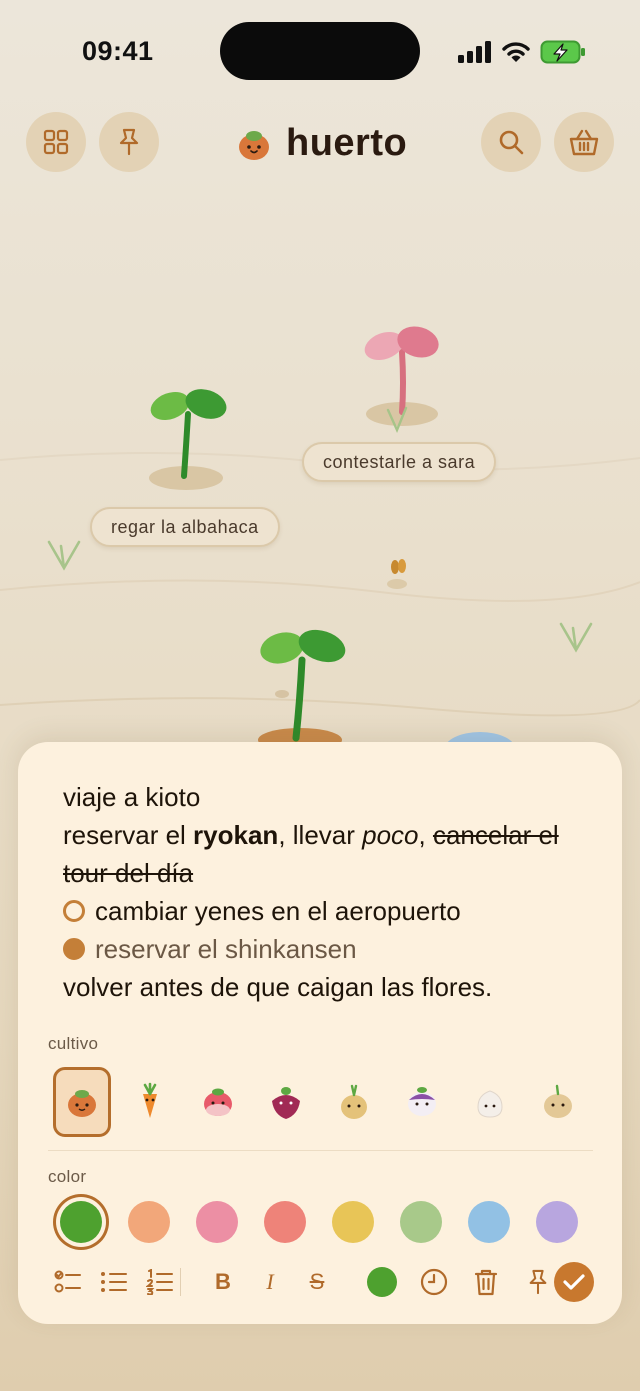  I want to click on task-item: cambiar yenes en el aeropuerto, so click(328, 911).